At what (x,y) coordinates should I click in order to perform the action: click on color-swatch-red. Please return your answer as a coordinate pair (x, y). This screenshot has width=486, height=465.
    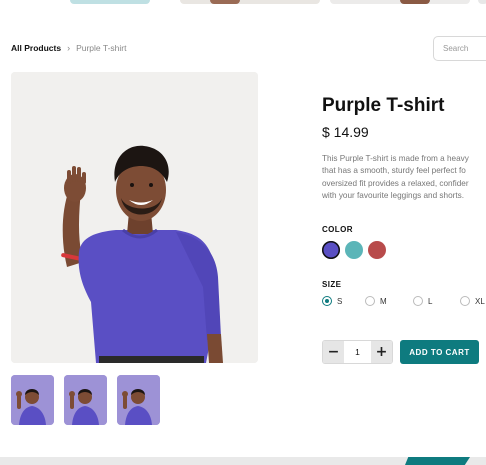
    Looking at the image, I should click on (377, 250).